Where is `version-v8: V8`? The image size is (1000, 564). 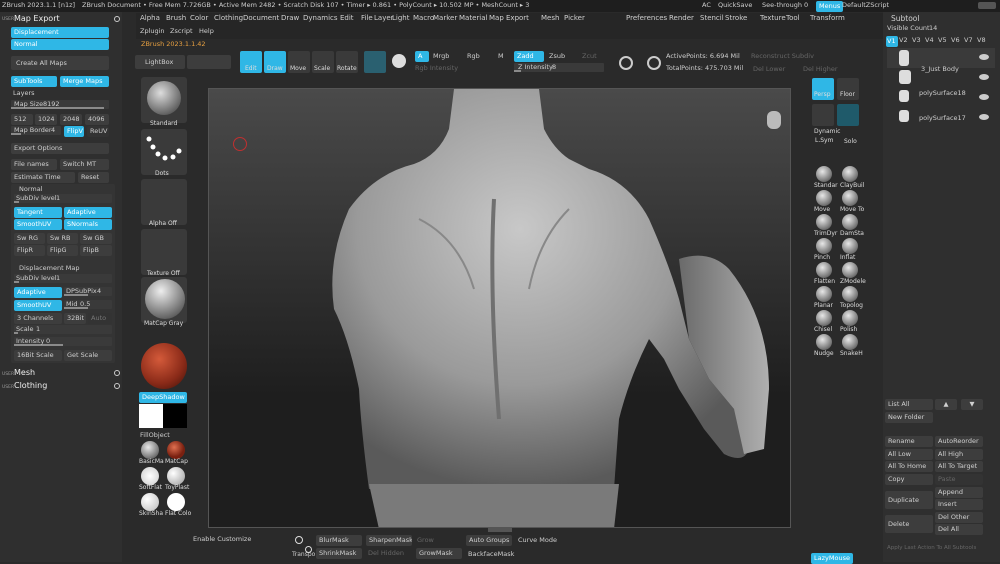 version-v8: V8 is located at coordinates (981, 40).